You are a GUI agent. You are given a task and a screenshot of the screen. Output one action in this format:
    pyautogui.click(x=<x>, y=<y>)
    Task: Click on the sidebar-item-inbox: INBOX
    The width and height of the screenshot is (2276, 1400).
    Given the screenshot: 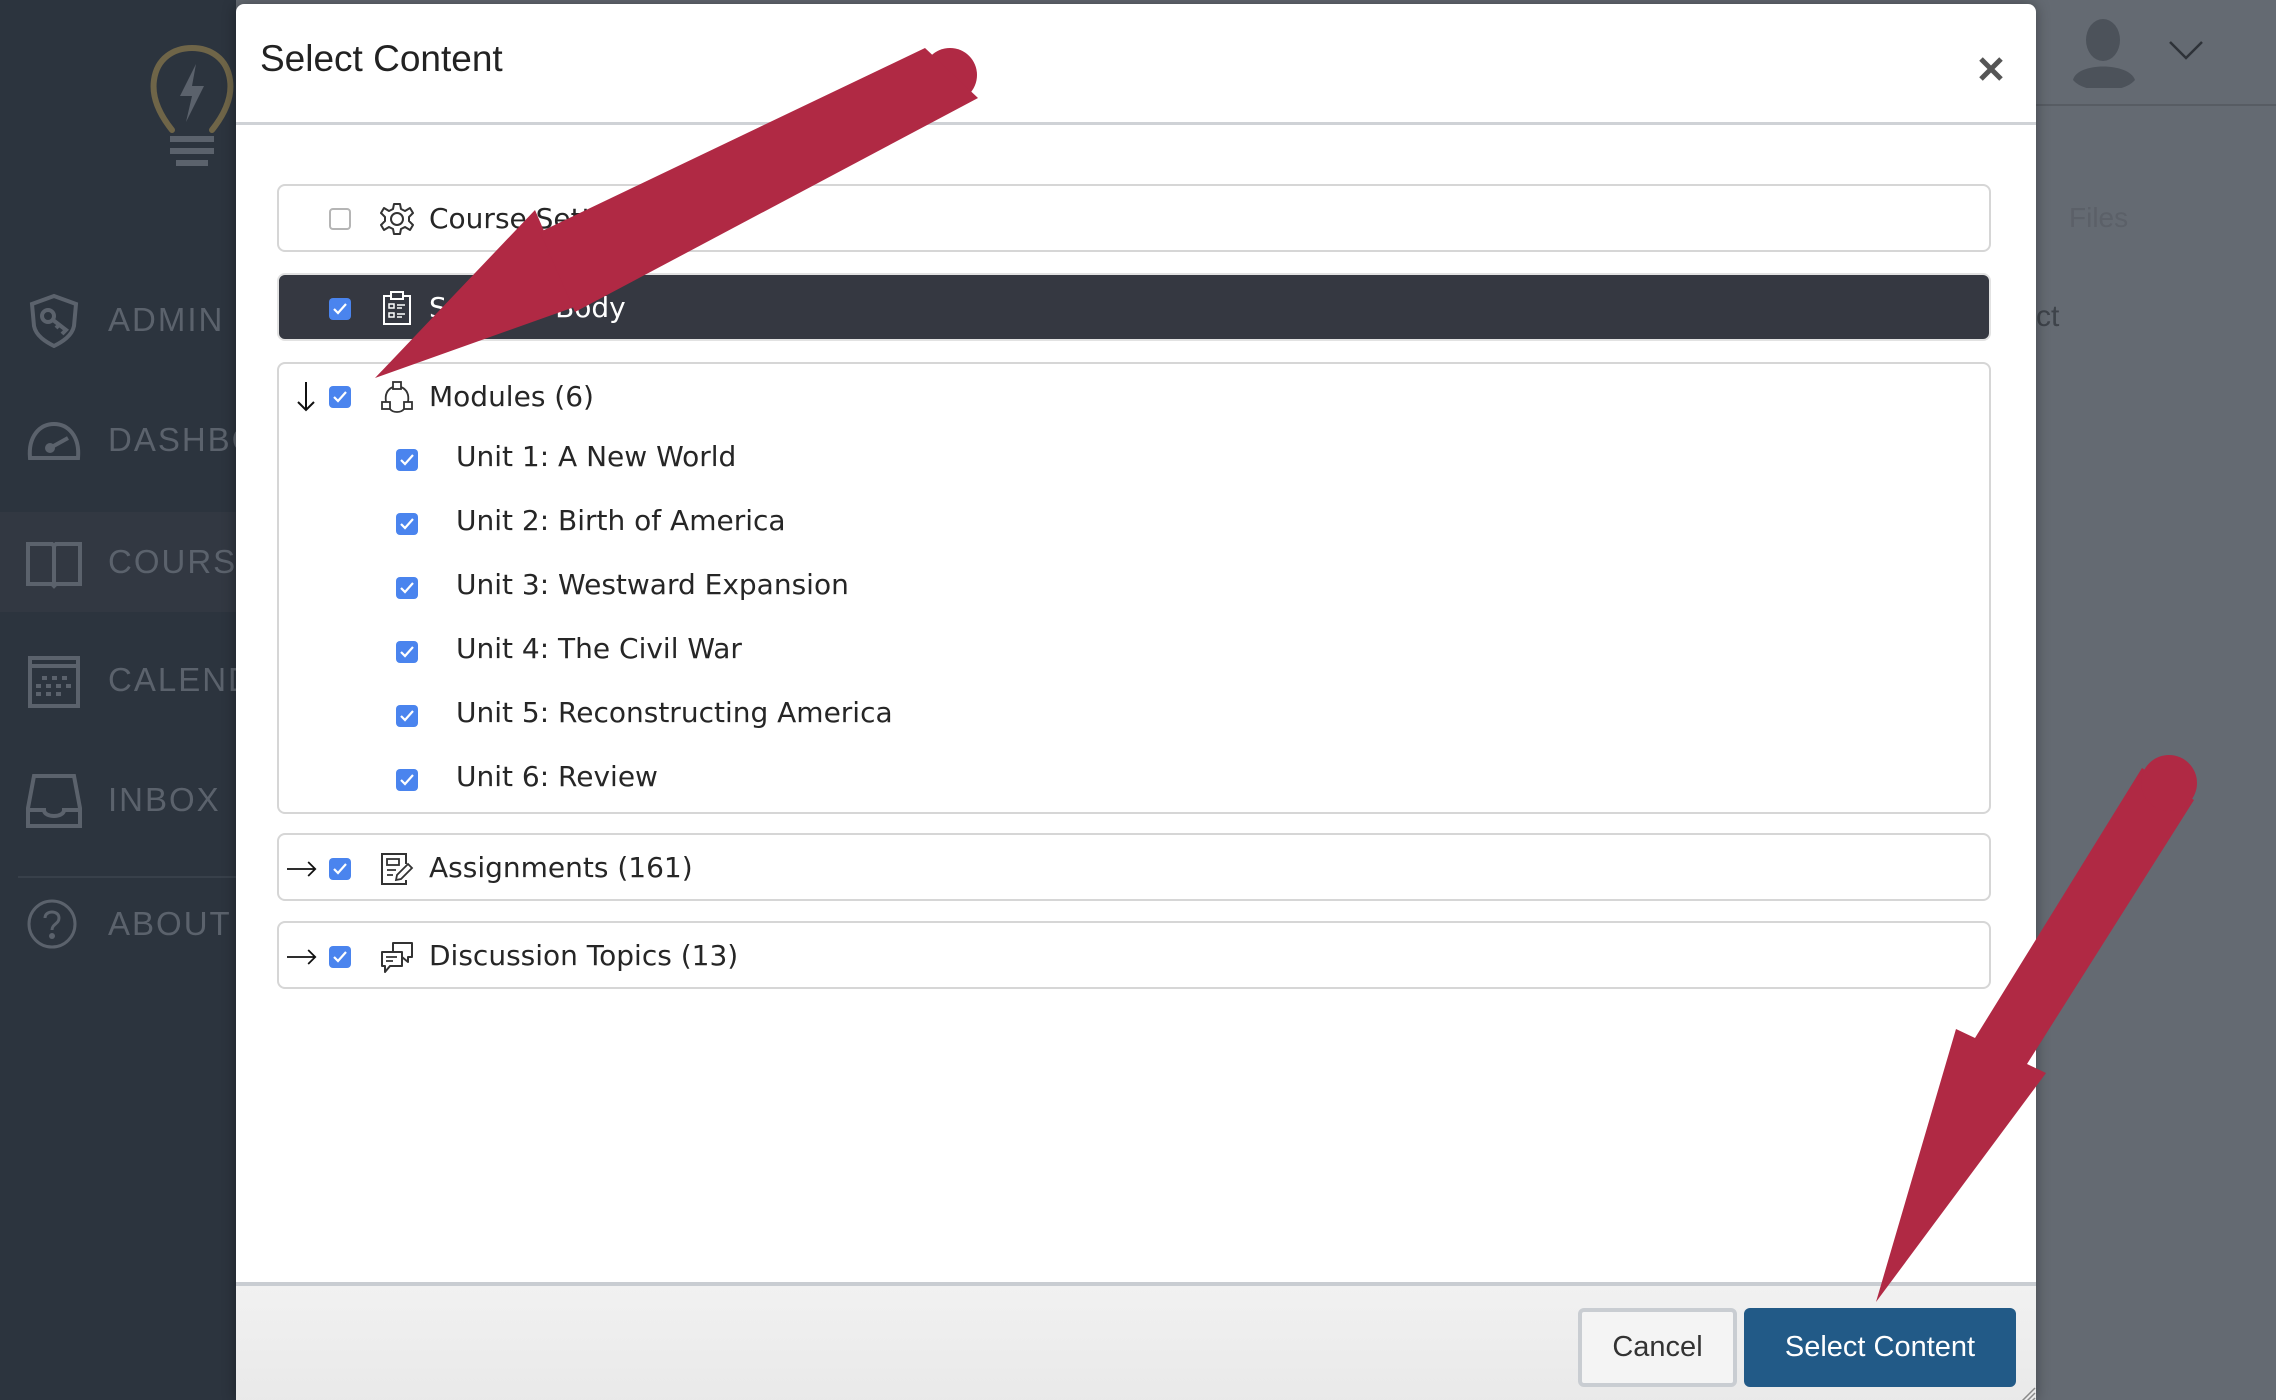 What is the action you would take?
    pyautogui.click(x=118, y=800)
    